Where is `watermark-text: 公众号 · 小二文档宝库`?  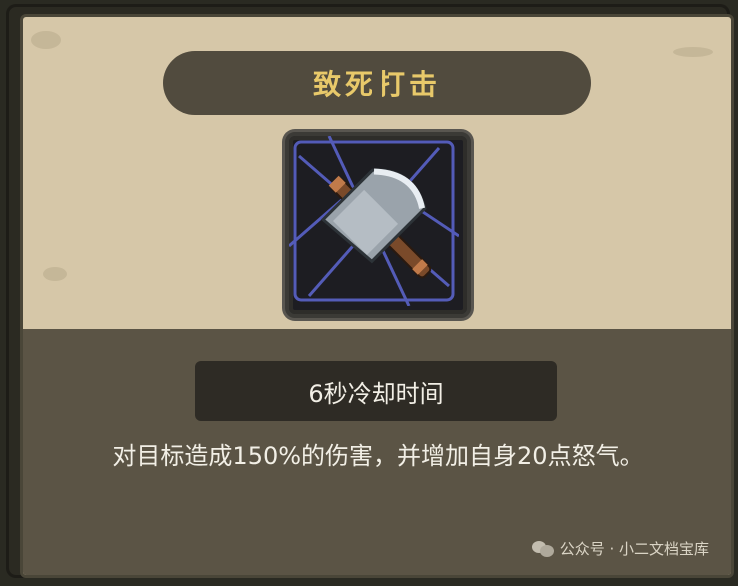
watermark-text: 公众号 · 小二文档宝库 is located at coordinates (634, 549).